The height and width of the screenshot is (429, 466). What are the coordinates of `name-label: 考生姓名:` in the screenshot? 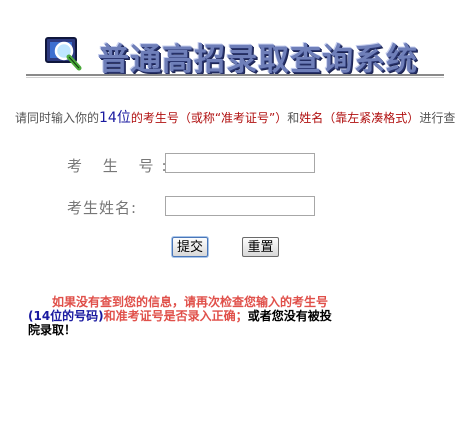 It's located at (102, 208).